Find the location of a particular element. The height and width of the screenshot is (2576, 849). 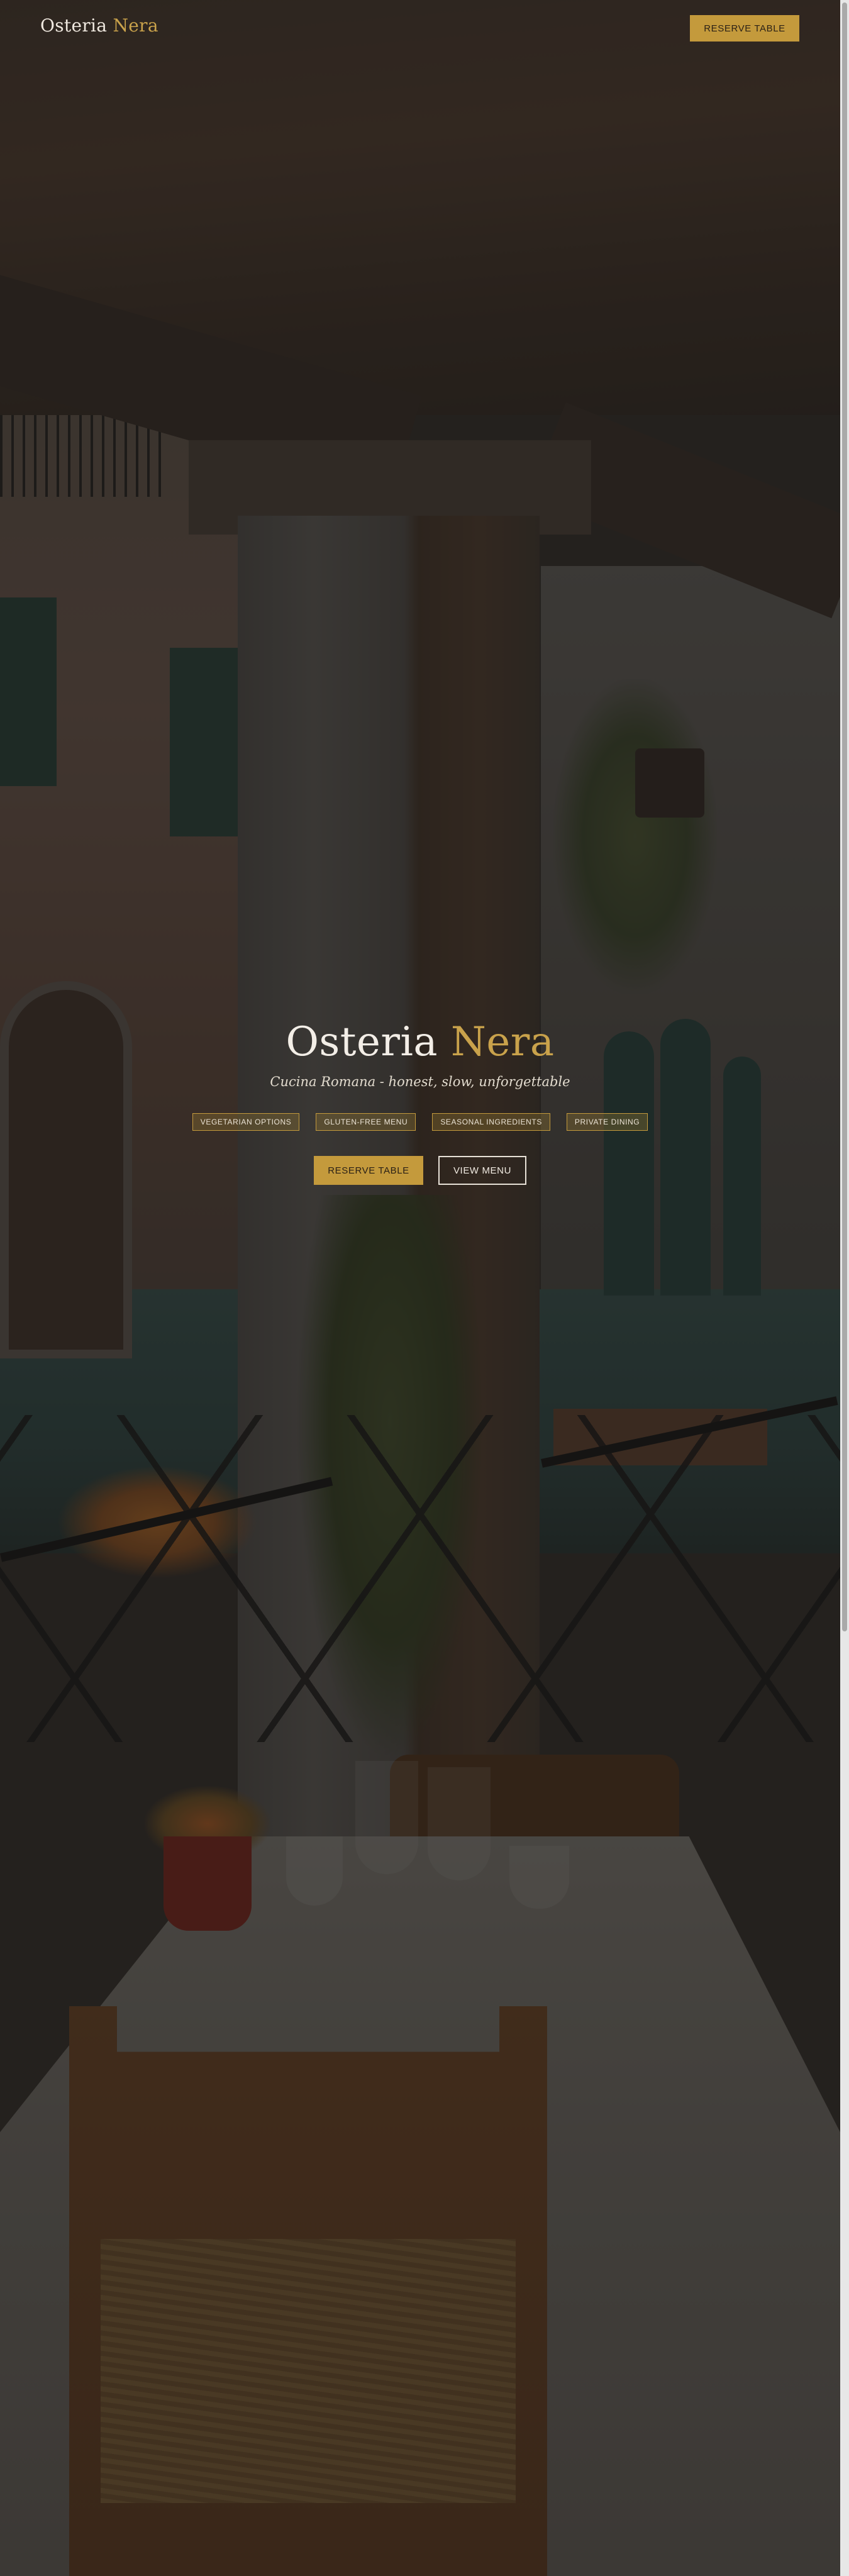

hero-title-accent: Nera is located at coordinates (502, 1042).